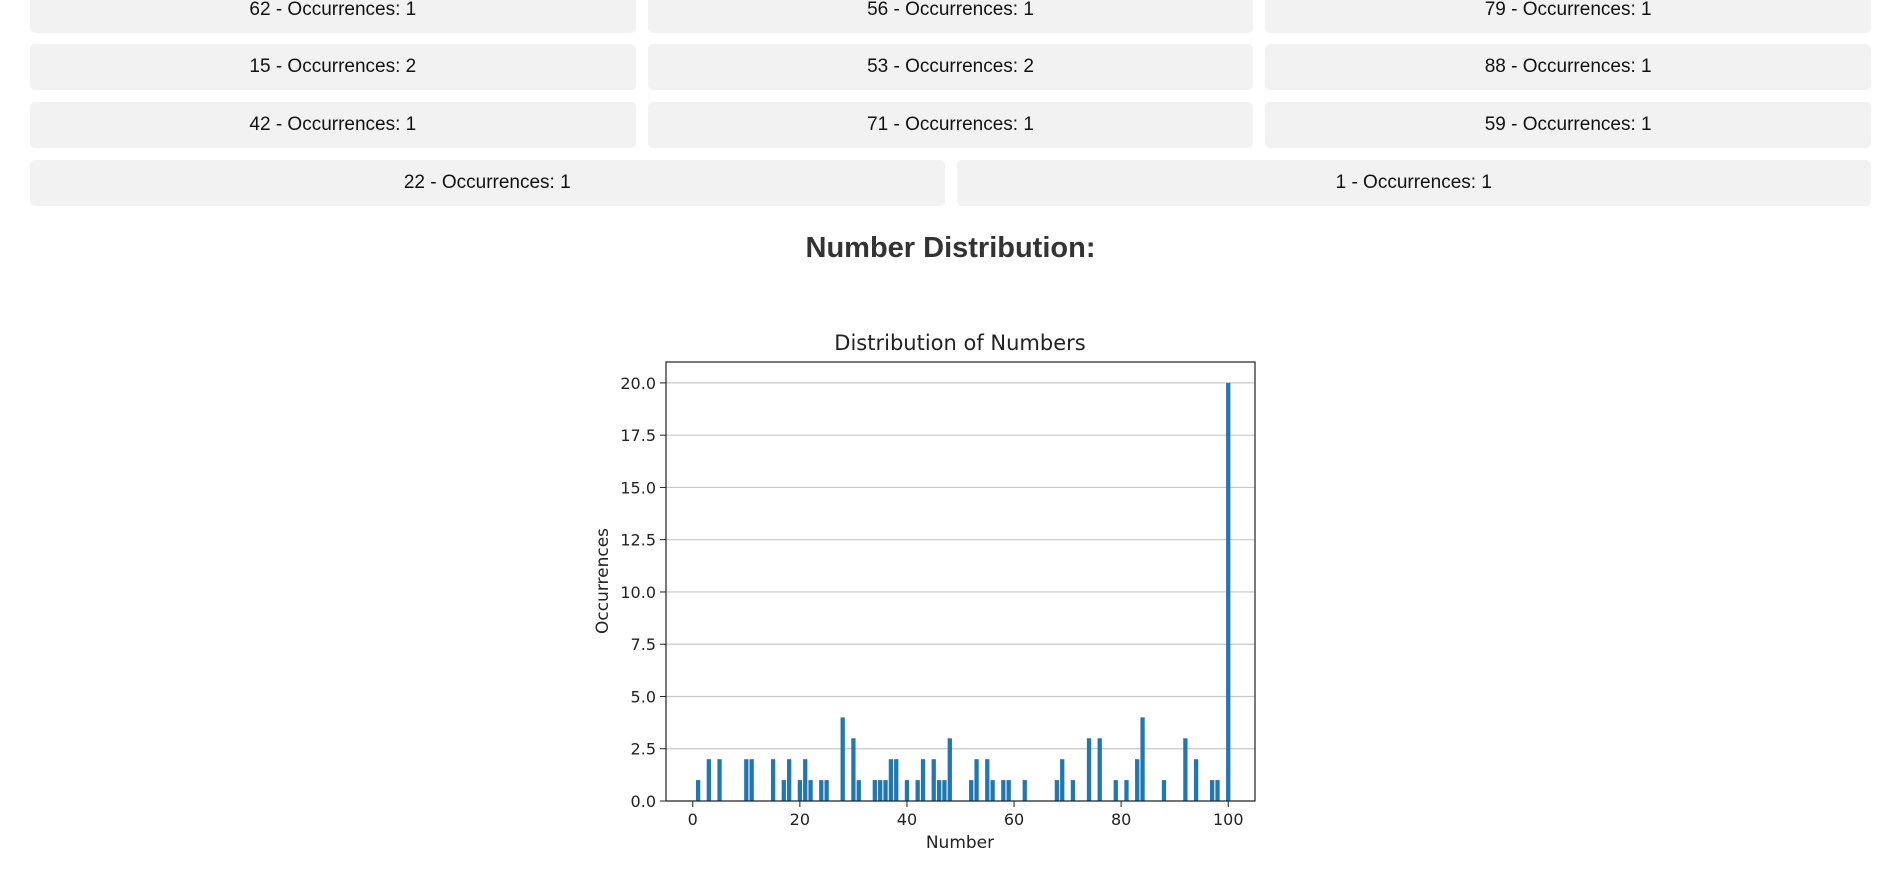 The image size is (1901, 885). What do you see at coordinates (603, 581) in the screenshot?
I see `y-axis-label: Occurrences` at bounding box center [603, 581].